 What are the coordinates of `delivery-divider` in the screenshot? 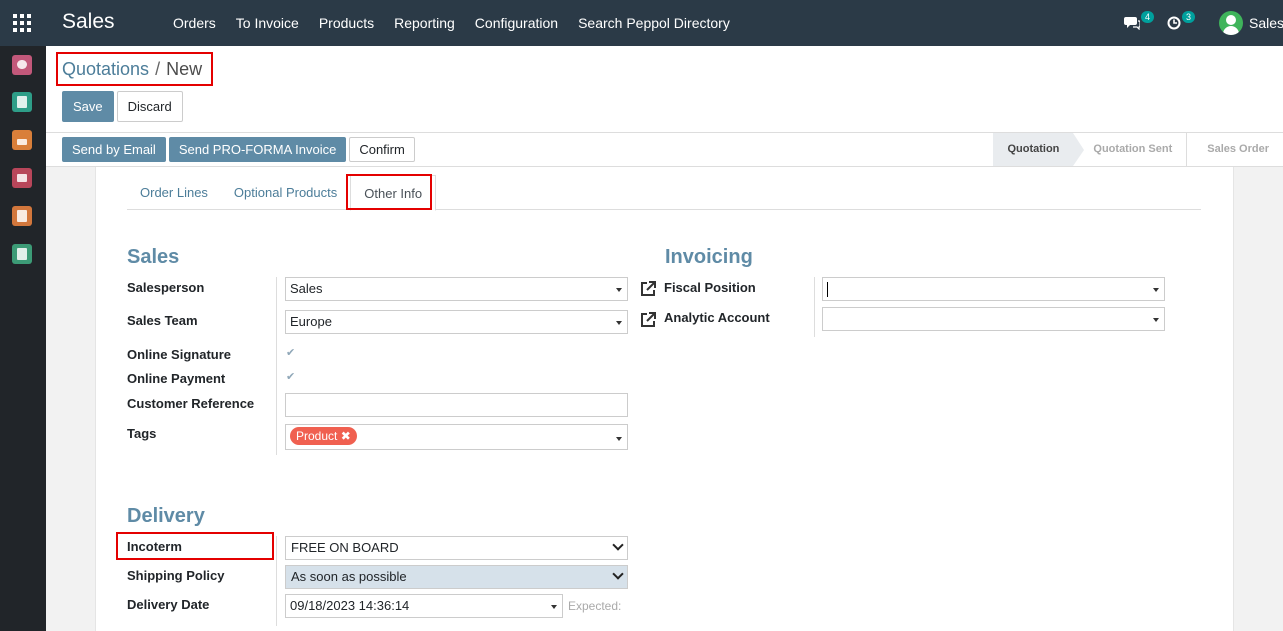 It's located at (276, 581).